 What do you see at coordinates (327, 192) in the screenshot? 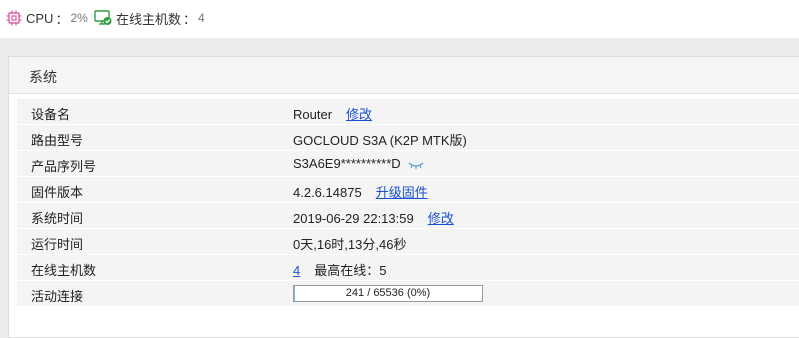
I see `firmware-version-value: 4.2.6.14875` at bounding box center [327, 192].